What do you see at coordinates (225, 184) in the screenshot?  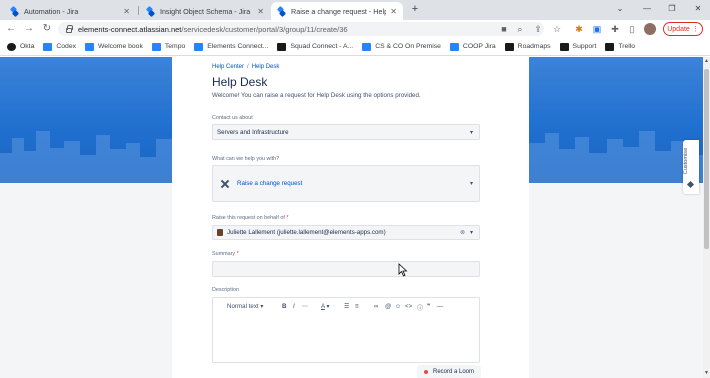 I see `tools-icon` at bounding box center [225, 184].